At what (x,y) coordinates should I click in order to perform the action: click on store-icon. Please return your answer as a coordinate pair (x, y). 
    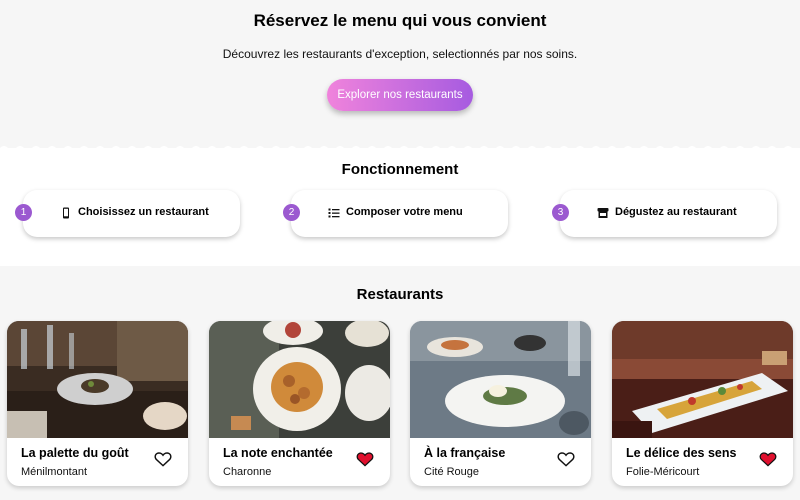
    Looking at the image, I should click on (603, 213).